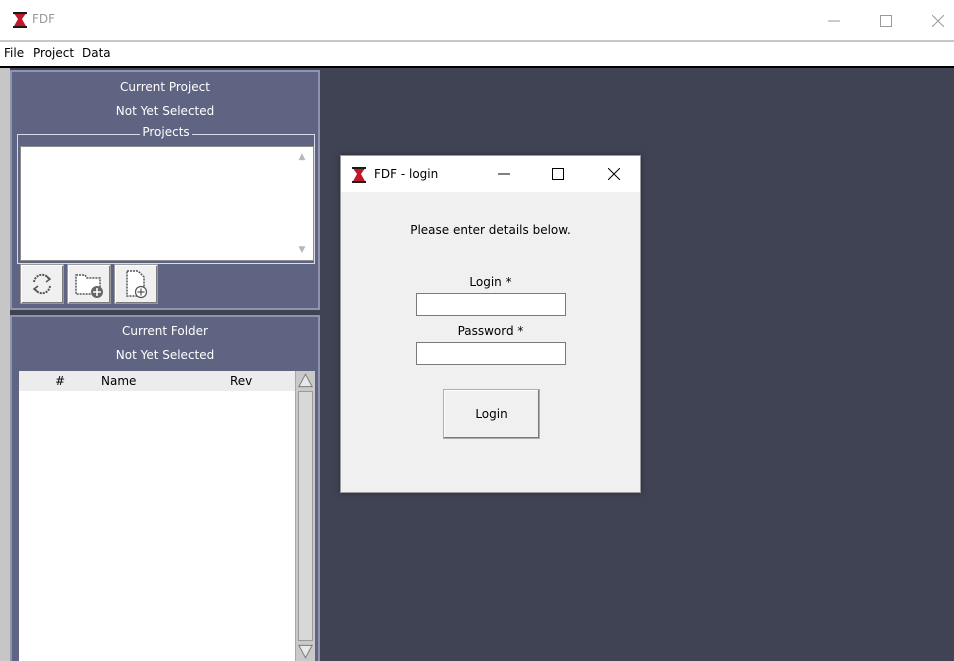 This screenshot has height=661, width=954. I want to click on maximize-button, so click(886, 21).